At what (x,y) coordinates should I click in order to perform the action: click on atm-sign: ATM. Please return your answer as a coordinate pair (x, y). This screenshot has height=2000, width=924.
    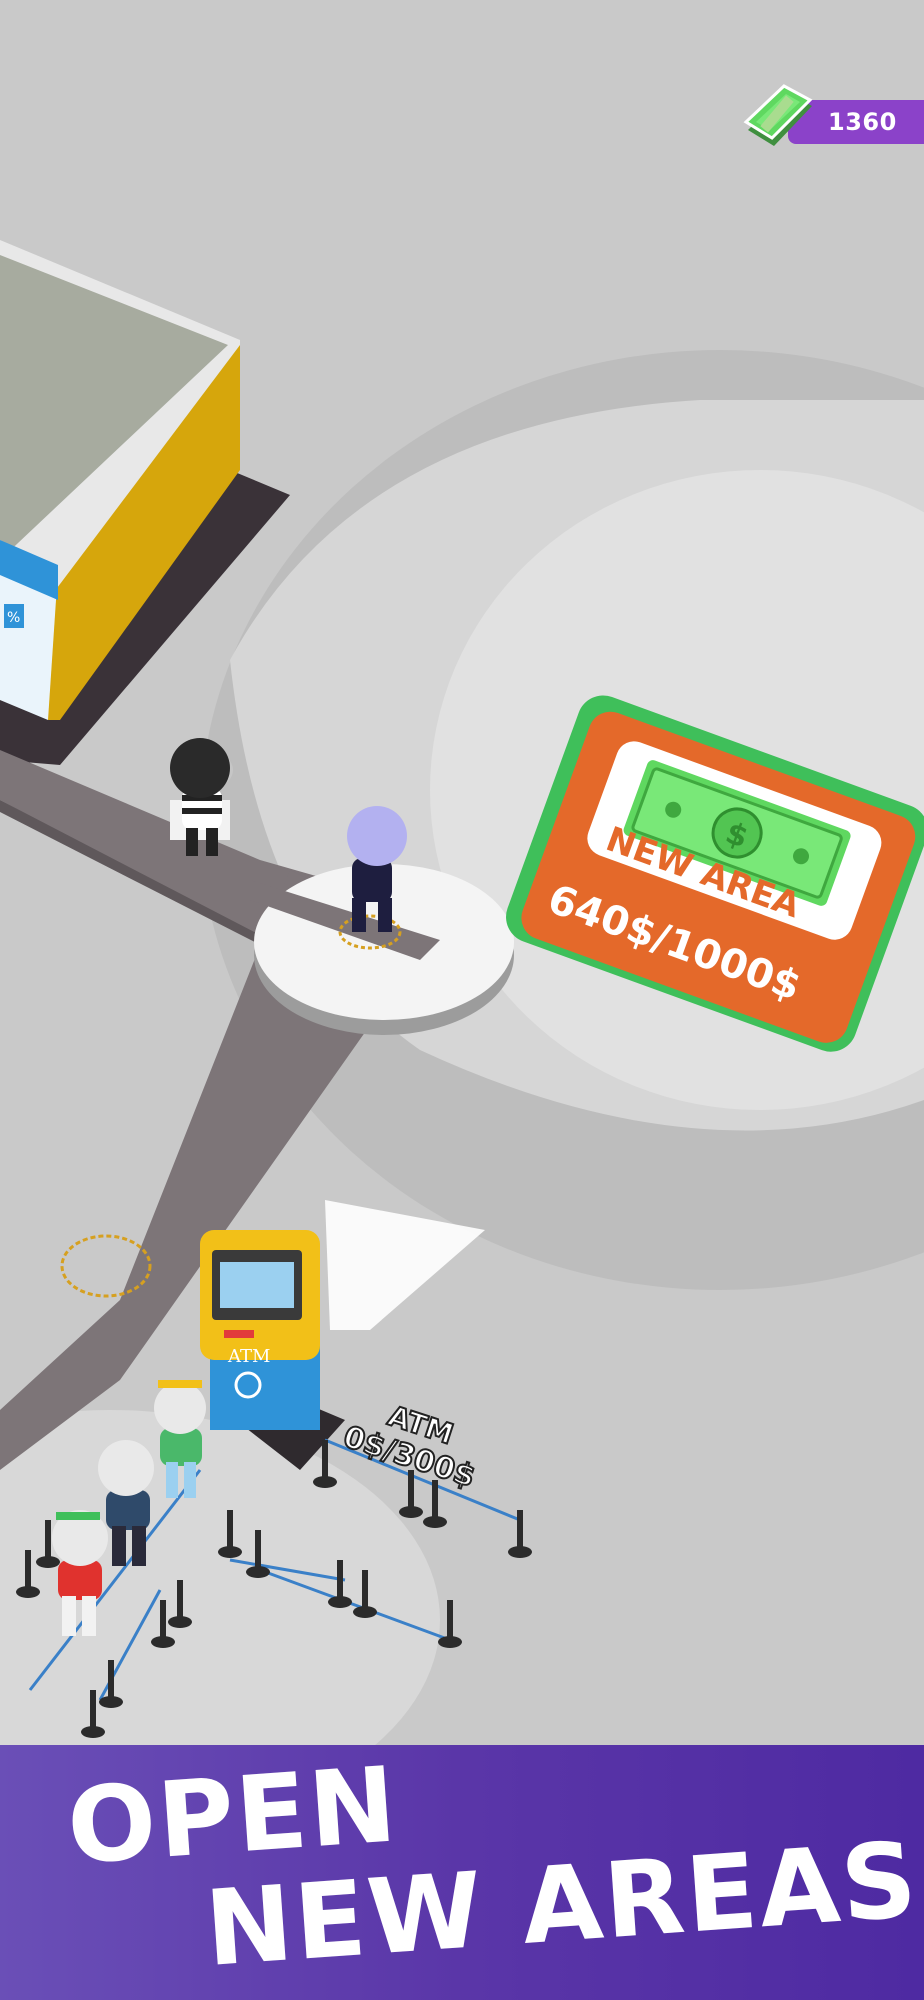
    Looking at the image, I should click on (248, 1356).